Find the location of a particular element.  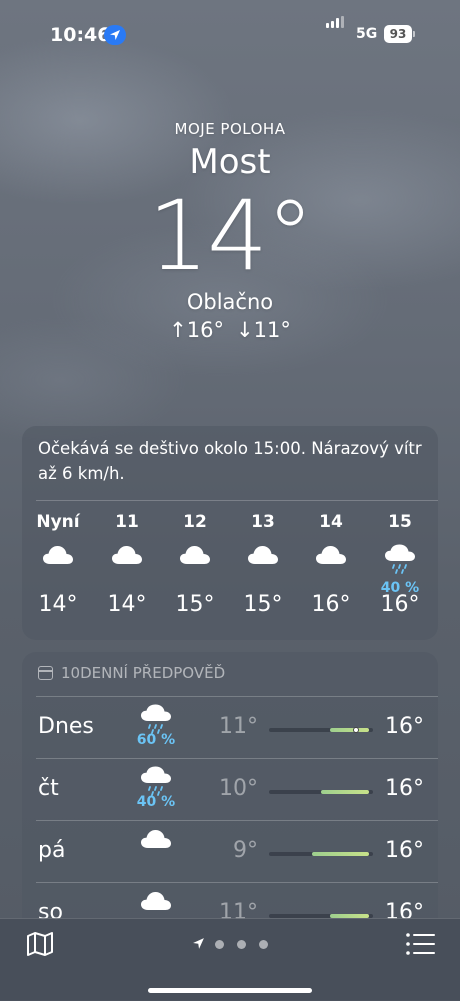

status-time: 10:46 is located at coordinates (80, 35).